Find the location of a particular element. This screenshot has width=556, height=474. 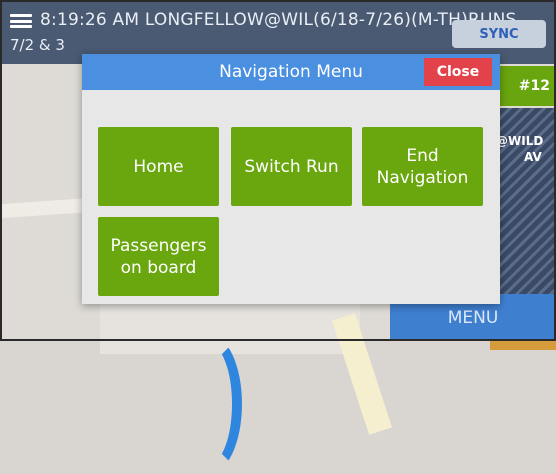

route-line is located at coordinates (209, 404).